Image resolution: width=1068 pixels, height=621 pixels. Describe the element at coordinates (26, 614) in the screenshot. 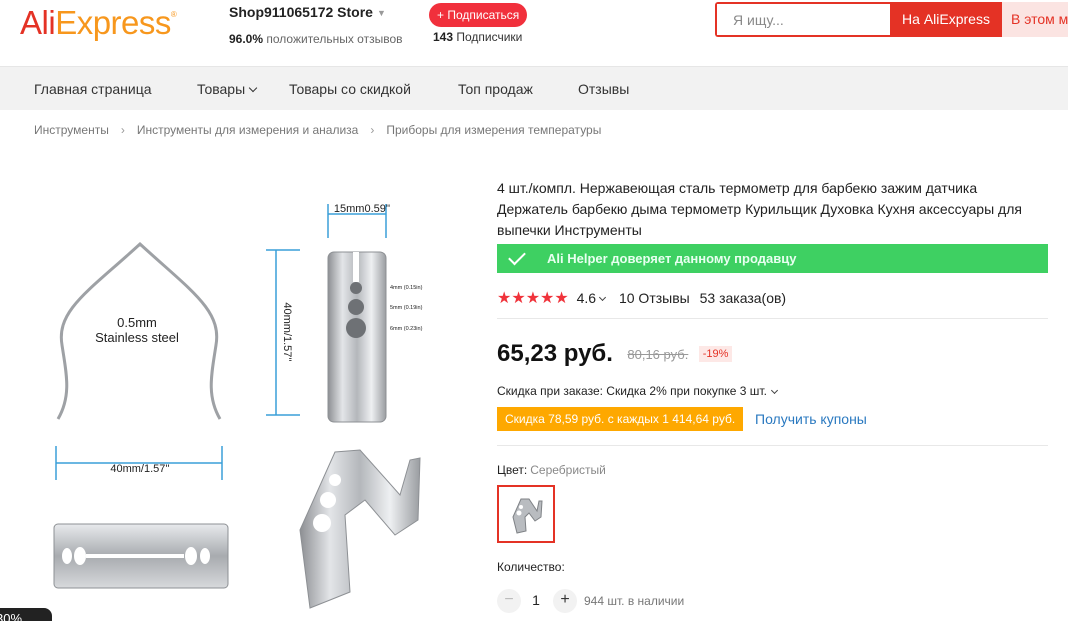

I see `discount-corner-badge: 30%` at that location.